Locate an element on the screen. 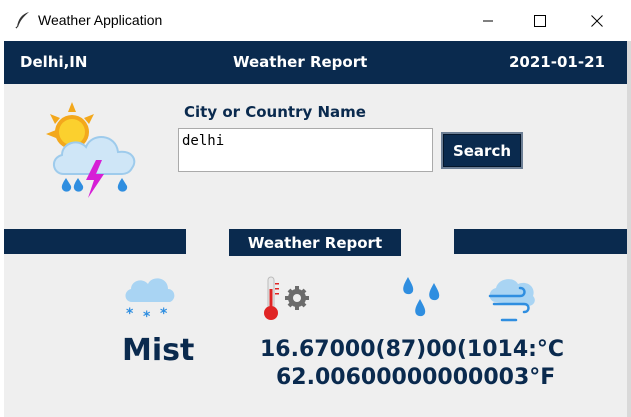  city-label: City or Country Name is located at coordinates (275, 112).